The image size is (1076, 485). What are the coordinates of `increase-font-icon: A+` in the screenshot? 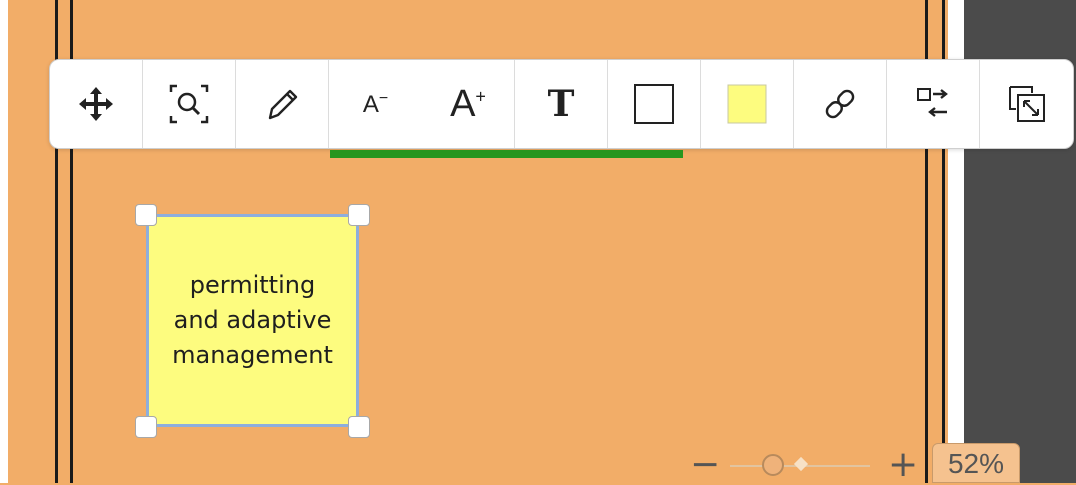 It's located at (468, 103).